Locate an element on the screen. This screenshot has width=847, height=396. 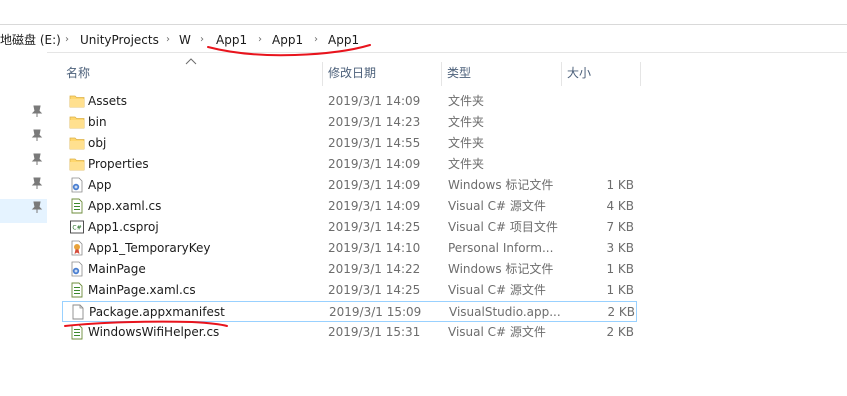
file-name: App.xaml.cs is located at coordinates (125, 206).